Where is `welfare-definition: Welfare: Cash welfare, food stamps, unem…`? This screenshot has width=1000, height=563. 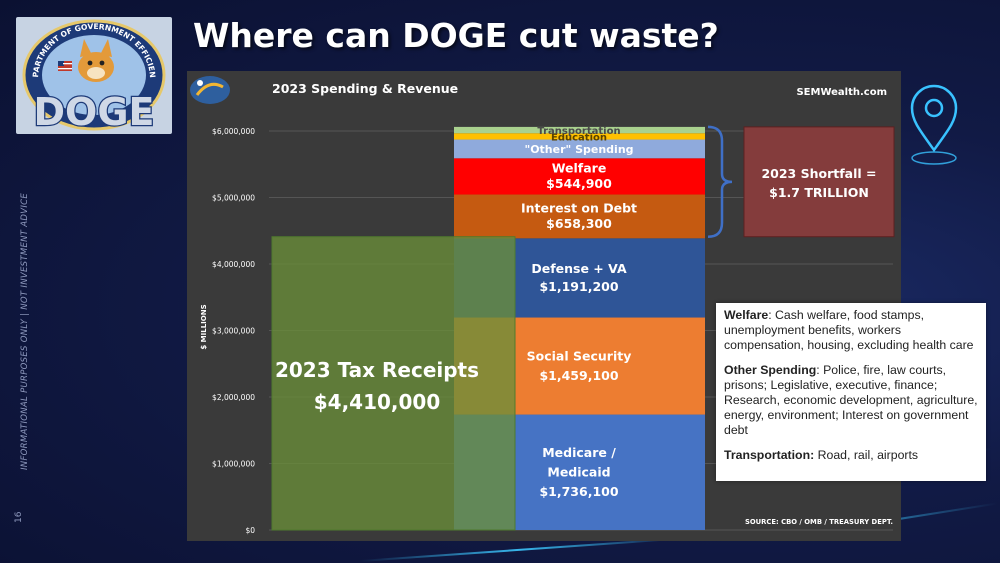
welfare-definition: Welfare: Cash welfare, food stamps, unem… is located at coordinates (851, 331).